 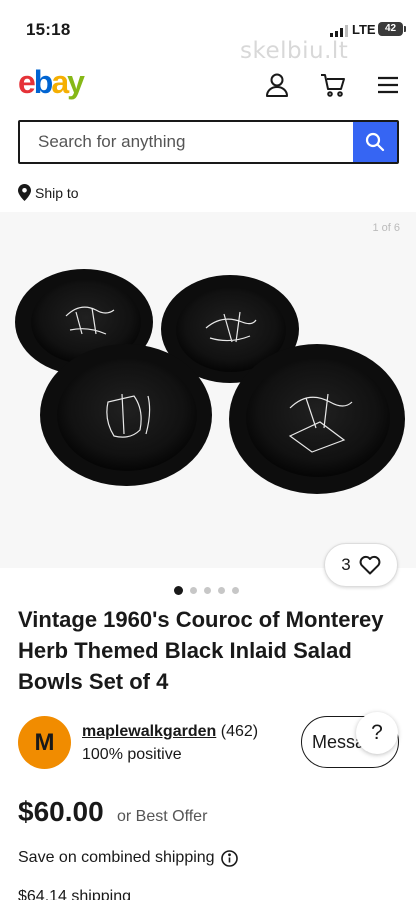 I want to click on combined-shipping: Save on combined shipping, so click(x=128, y=858).